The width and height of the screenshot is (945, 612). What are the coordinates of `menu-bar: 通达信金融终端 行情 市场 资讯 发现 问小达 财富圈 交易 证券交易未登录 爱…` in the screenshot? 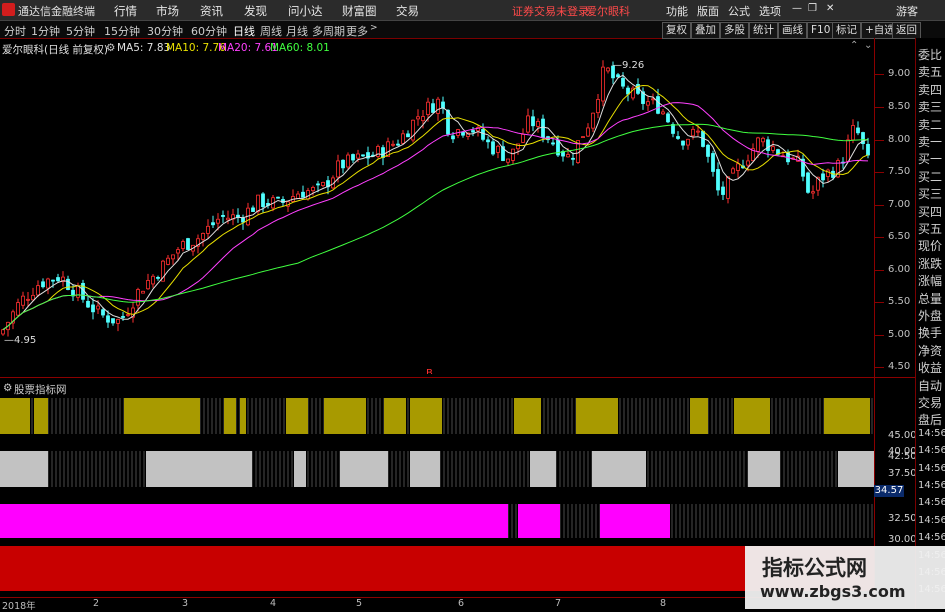 It's located at (472, 10).